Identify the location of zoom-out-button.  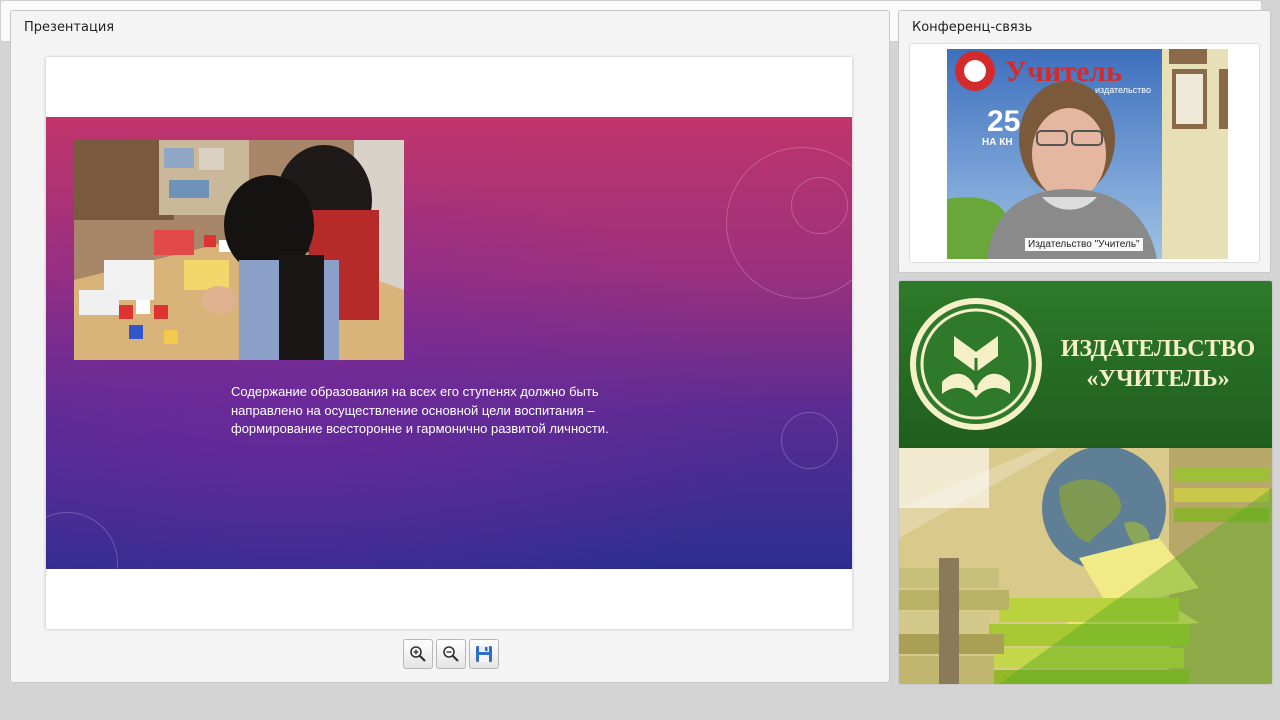
(451, 654).